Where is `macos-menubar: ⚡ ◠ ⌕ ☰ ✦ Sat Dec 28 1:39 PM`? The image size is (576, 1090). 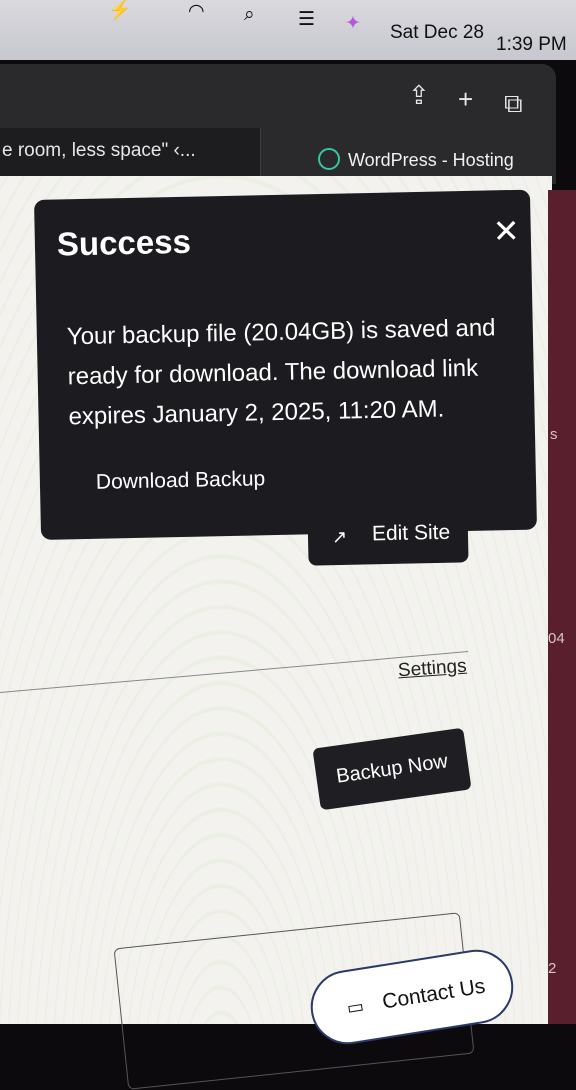
macos-menubar: ⚡ ◠ ⌕ ☰ ✦ Sat Dec 28 1:39 PM is located at coordinates (288, 30).